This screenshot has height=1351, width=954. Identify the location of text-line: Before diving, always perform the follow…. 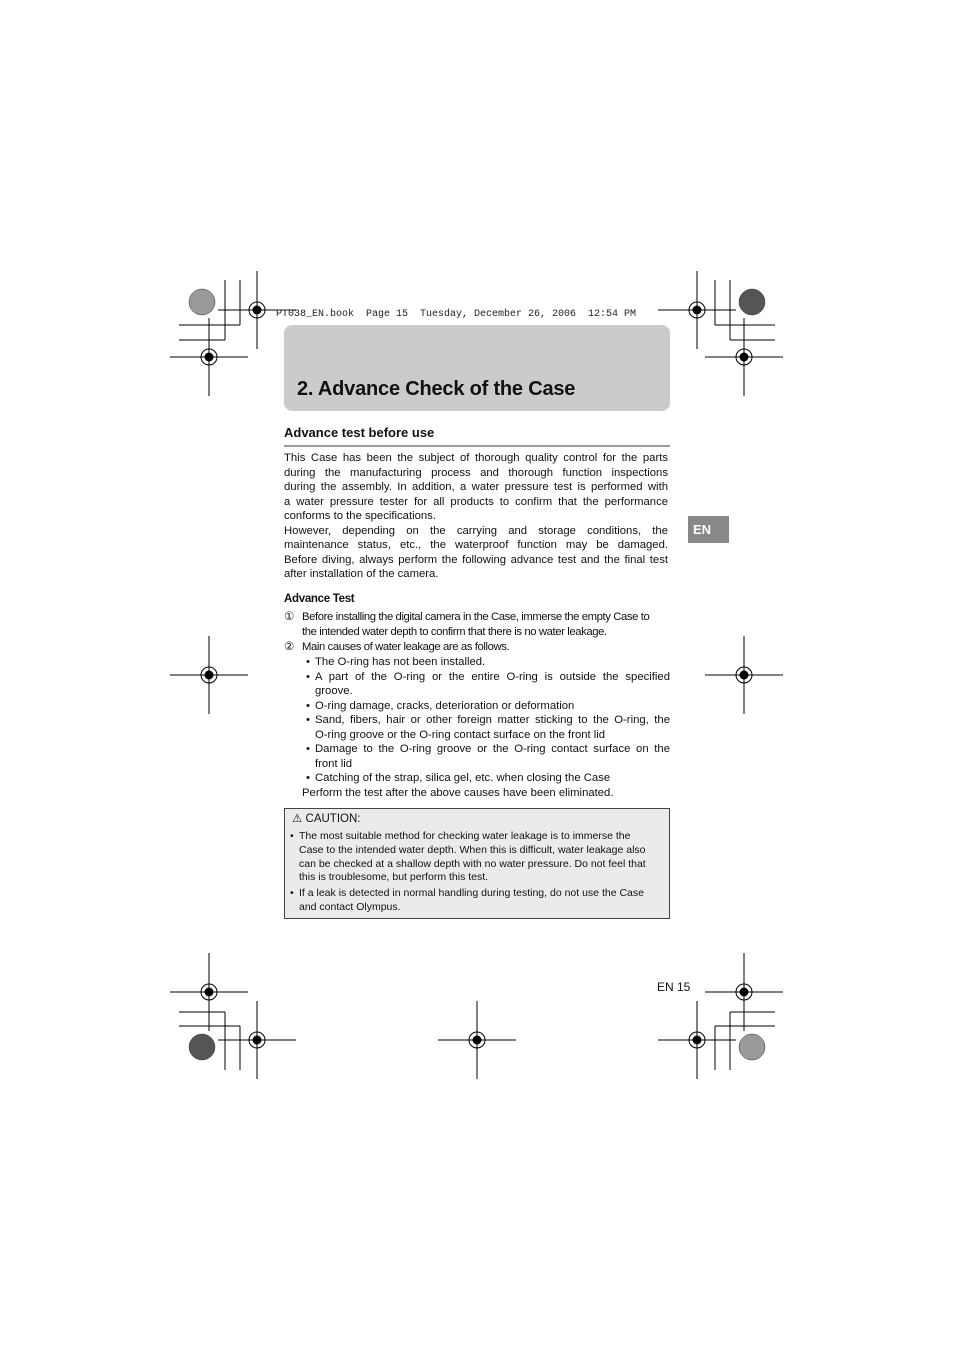
(476, 559).